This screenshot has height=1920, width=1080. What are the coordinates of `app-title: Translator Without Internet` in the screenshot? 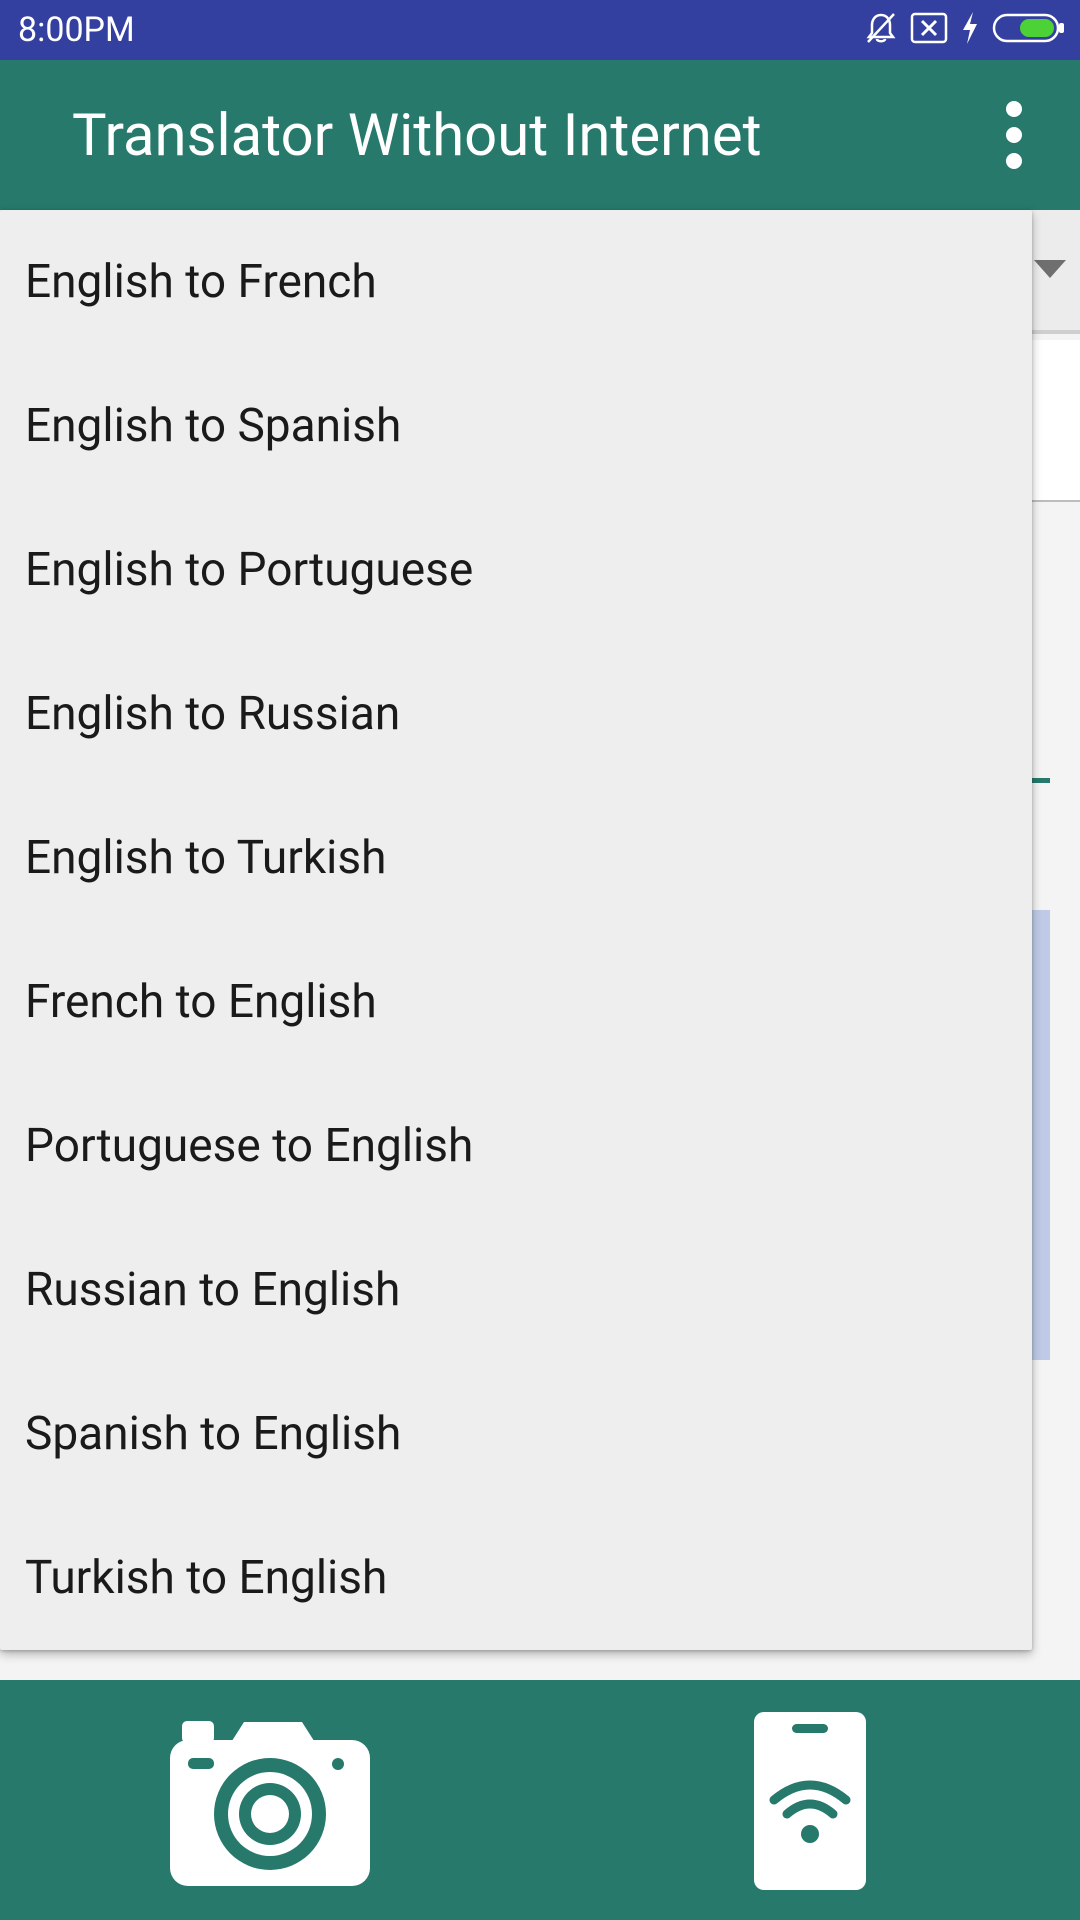 It's located at (417, 136).